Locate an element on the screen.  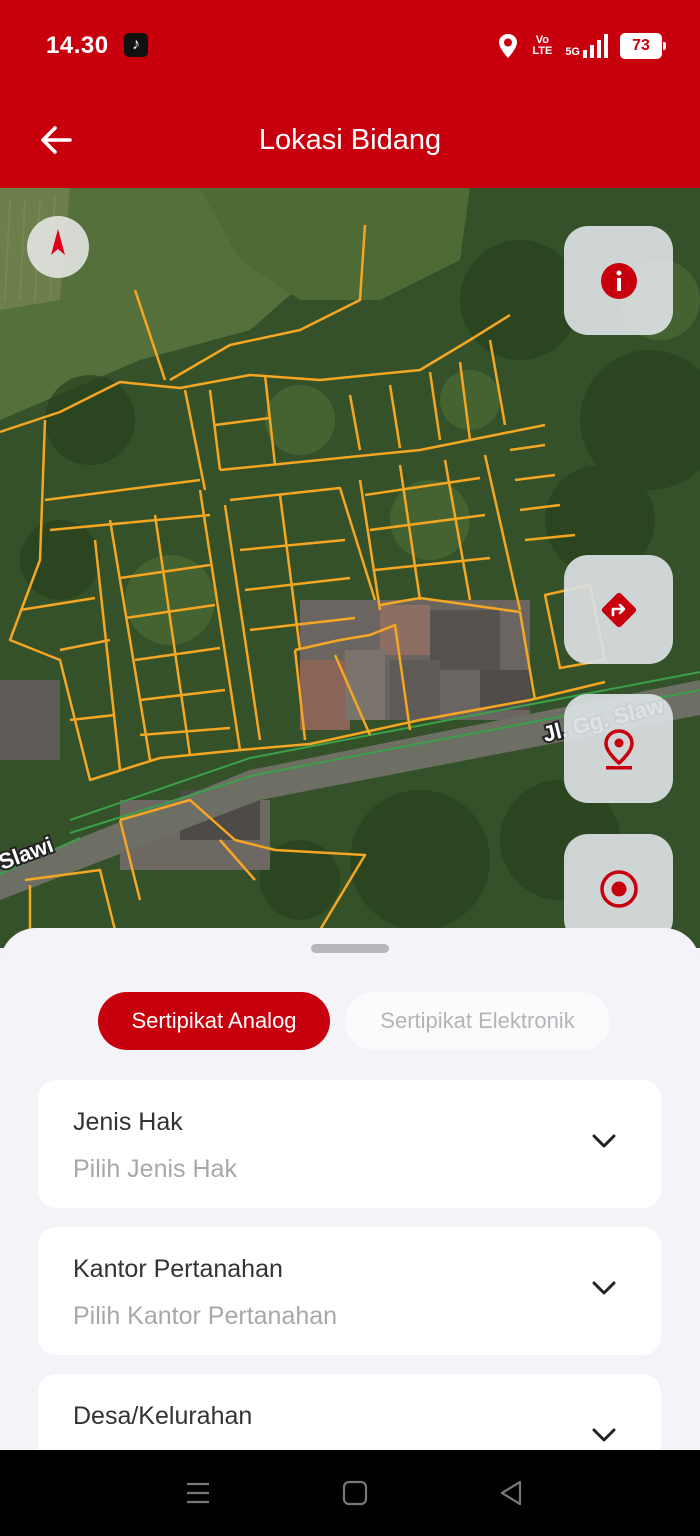
field-placeholder: Pilih Jenis Hak is located at coordinates (155, 1169).